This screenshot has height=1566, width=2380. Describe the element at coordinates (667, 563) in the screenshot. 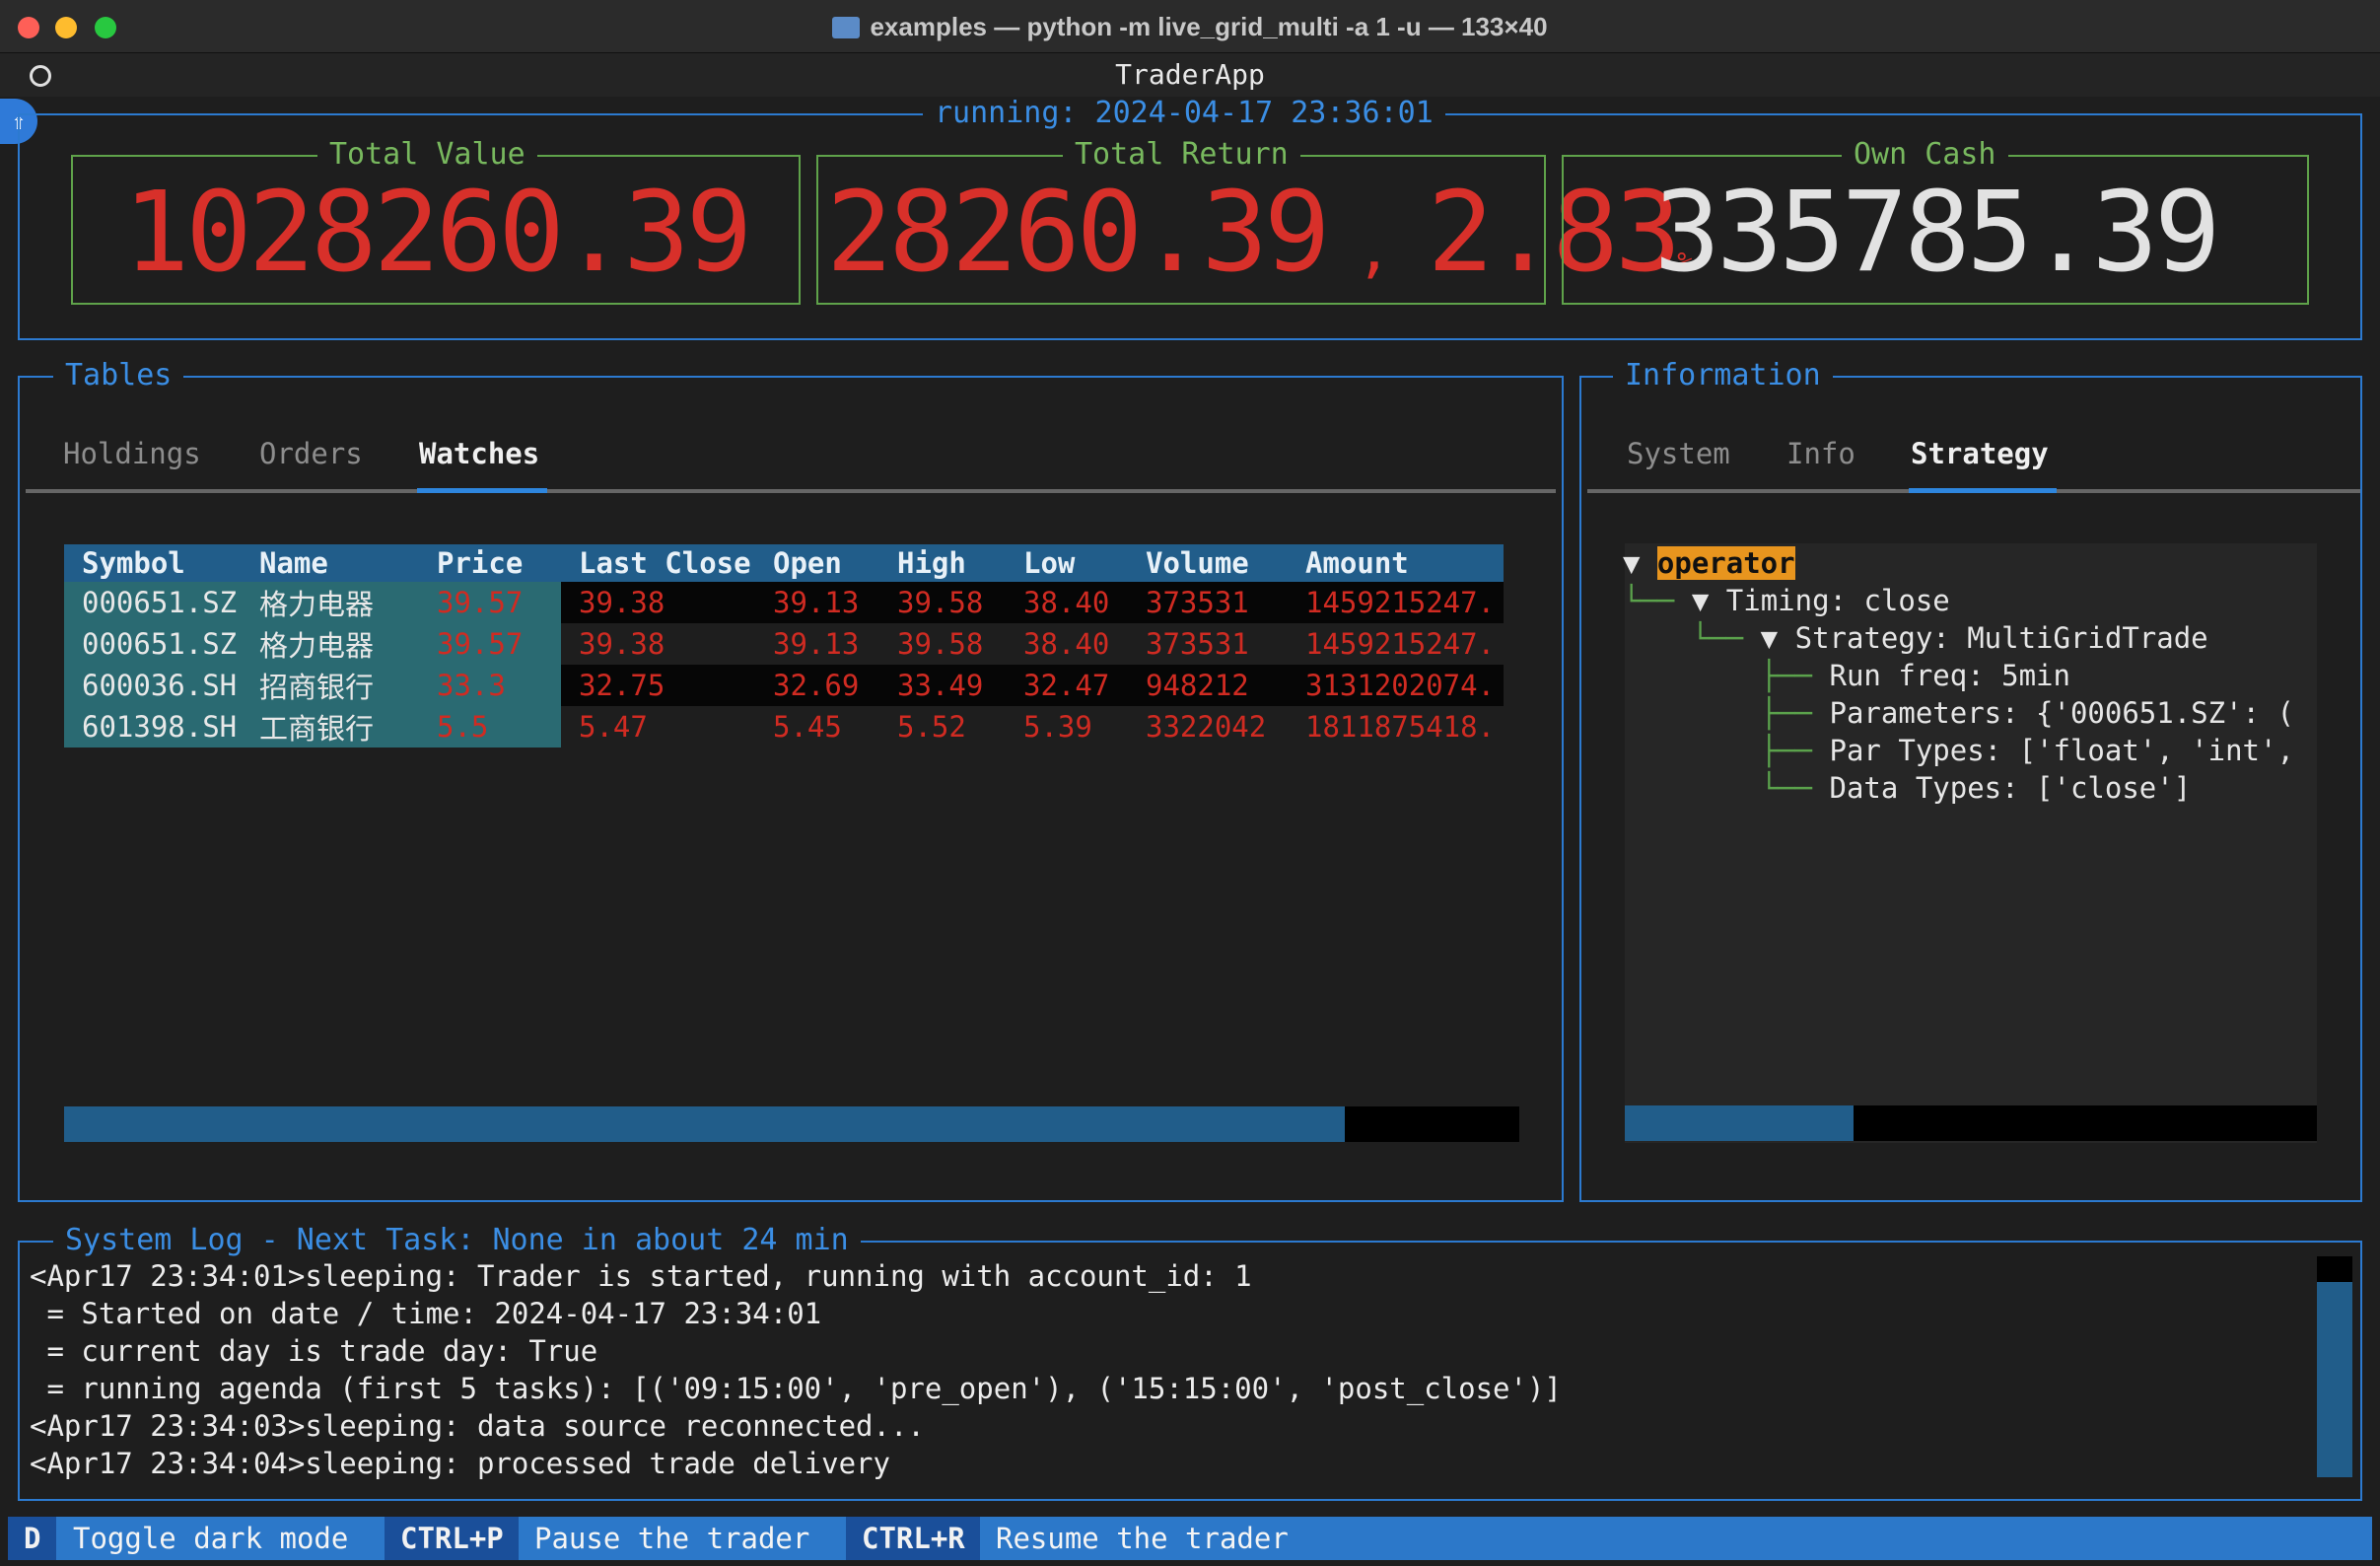

I see `col-header: Last Close` at that location.